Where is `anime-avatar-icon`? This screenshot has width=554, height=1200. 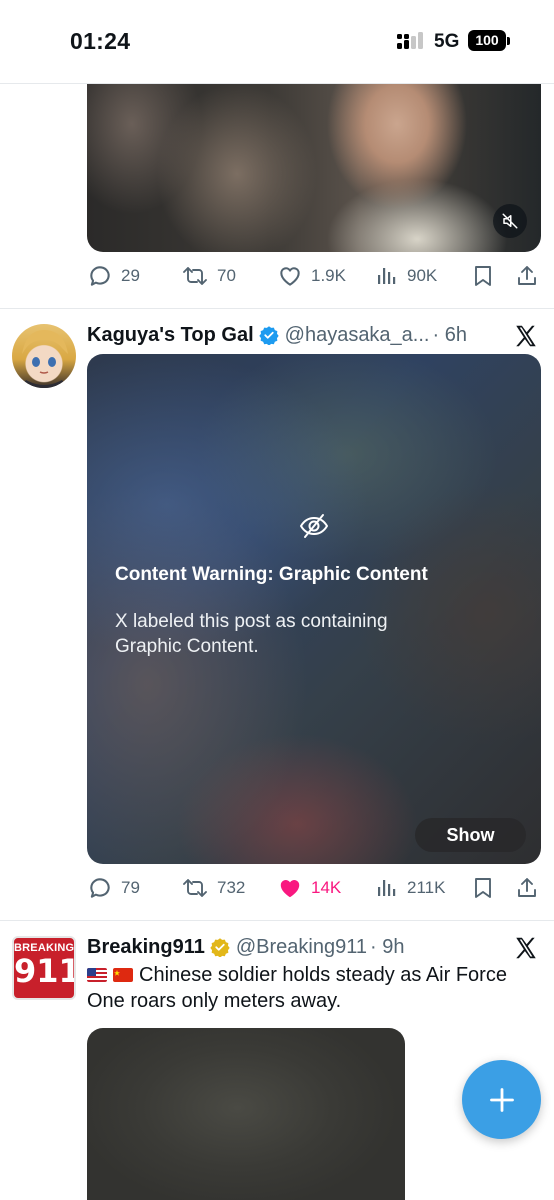
anime-avatar-icon is located at coordinates (44, 359).